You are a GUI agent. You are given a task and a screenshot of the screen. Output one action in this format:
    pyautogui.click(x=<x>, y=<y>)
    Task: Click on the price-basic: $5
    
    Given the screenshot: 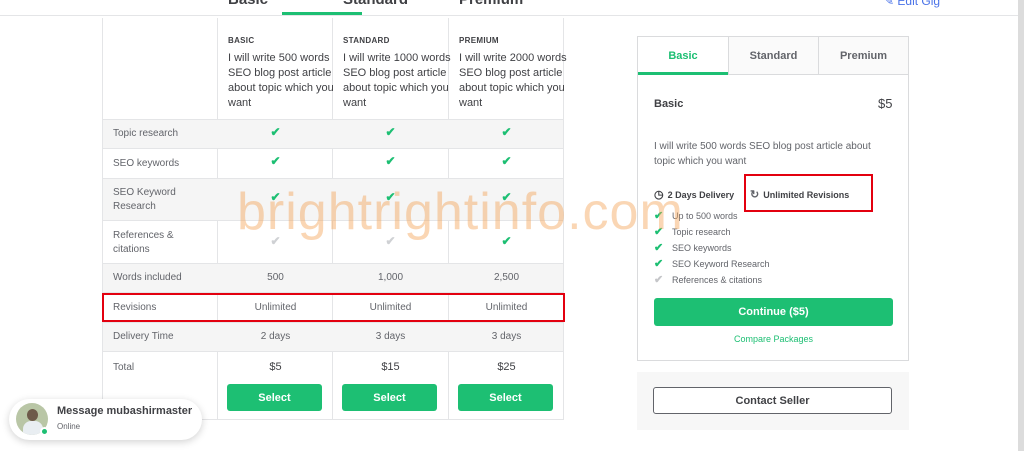 What is the action you would take?
    pyautogui.click(x=275, y=367)
    